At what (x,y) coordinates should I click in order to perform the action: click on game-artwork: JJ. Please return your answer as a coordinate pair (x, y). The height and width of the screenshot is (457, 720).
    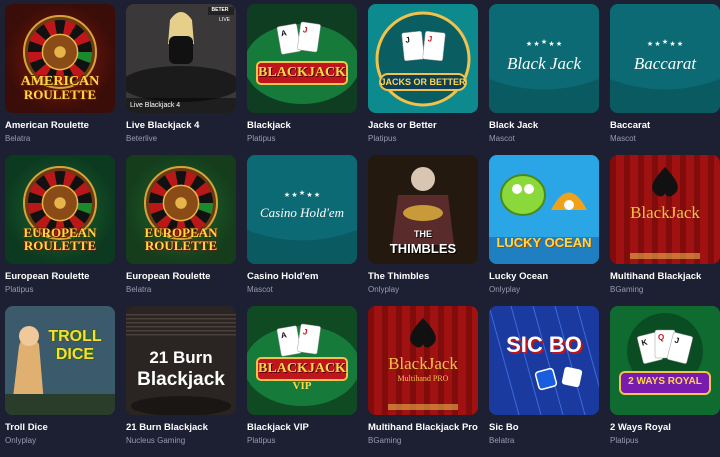
    Looking at the image, I should click on (423, 58).